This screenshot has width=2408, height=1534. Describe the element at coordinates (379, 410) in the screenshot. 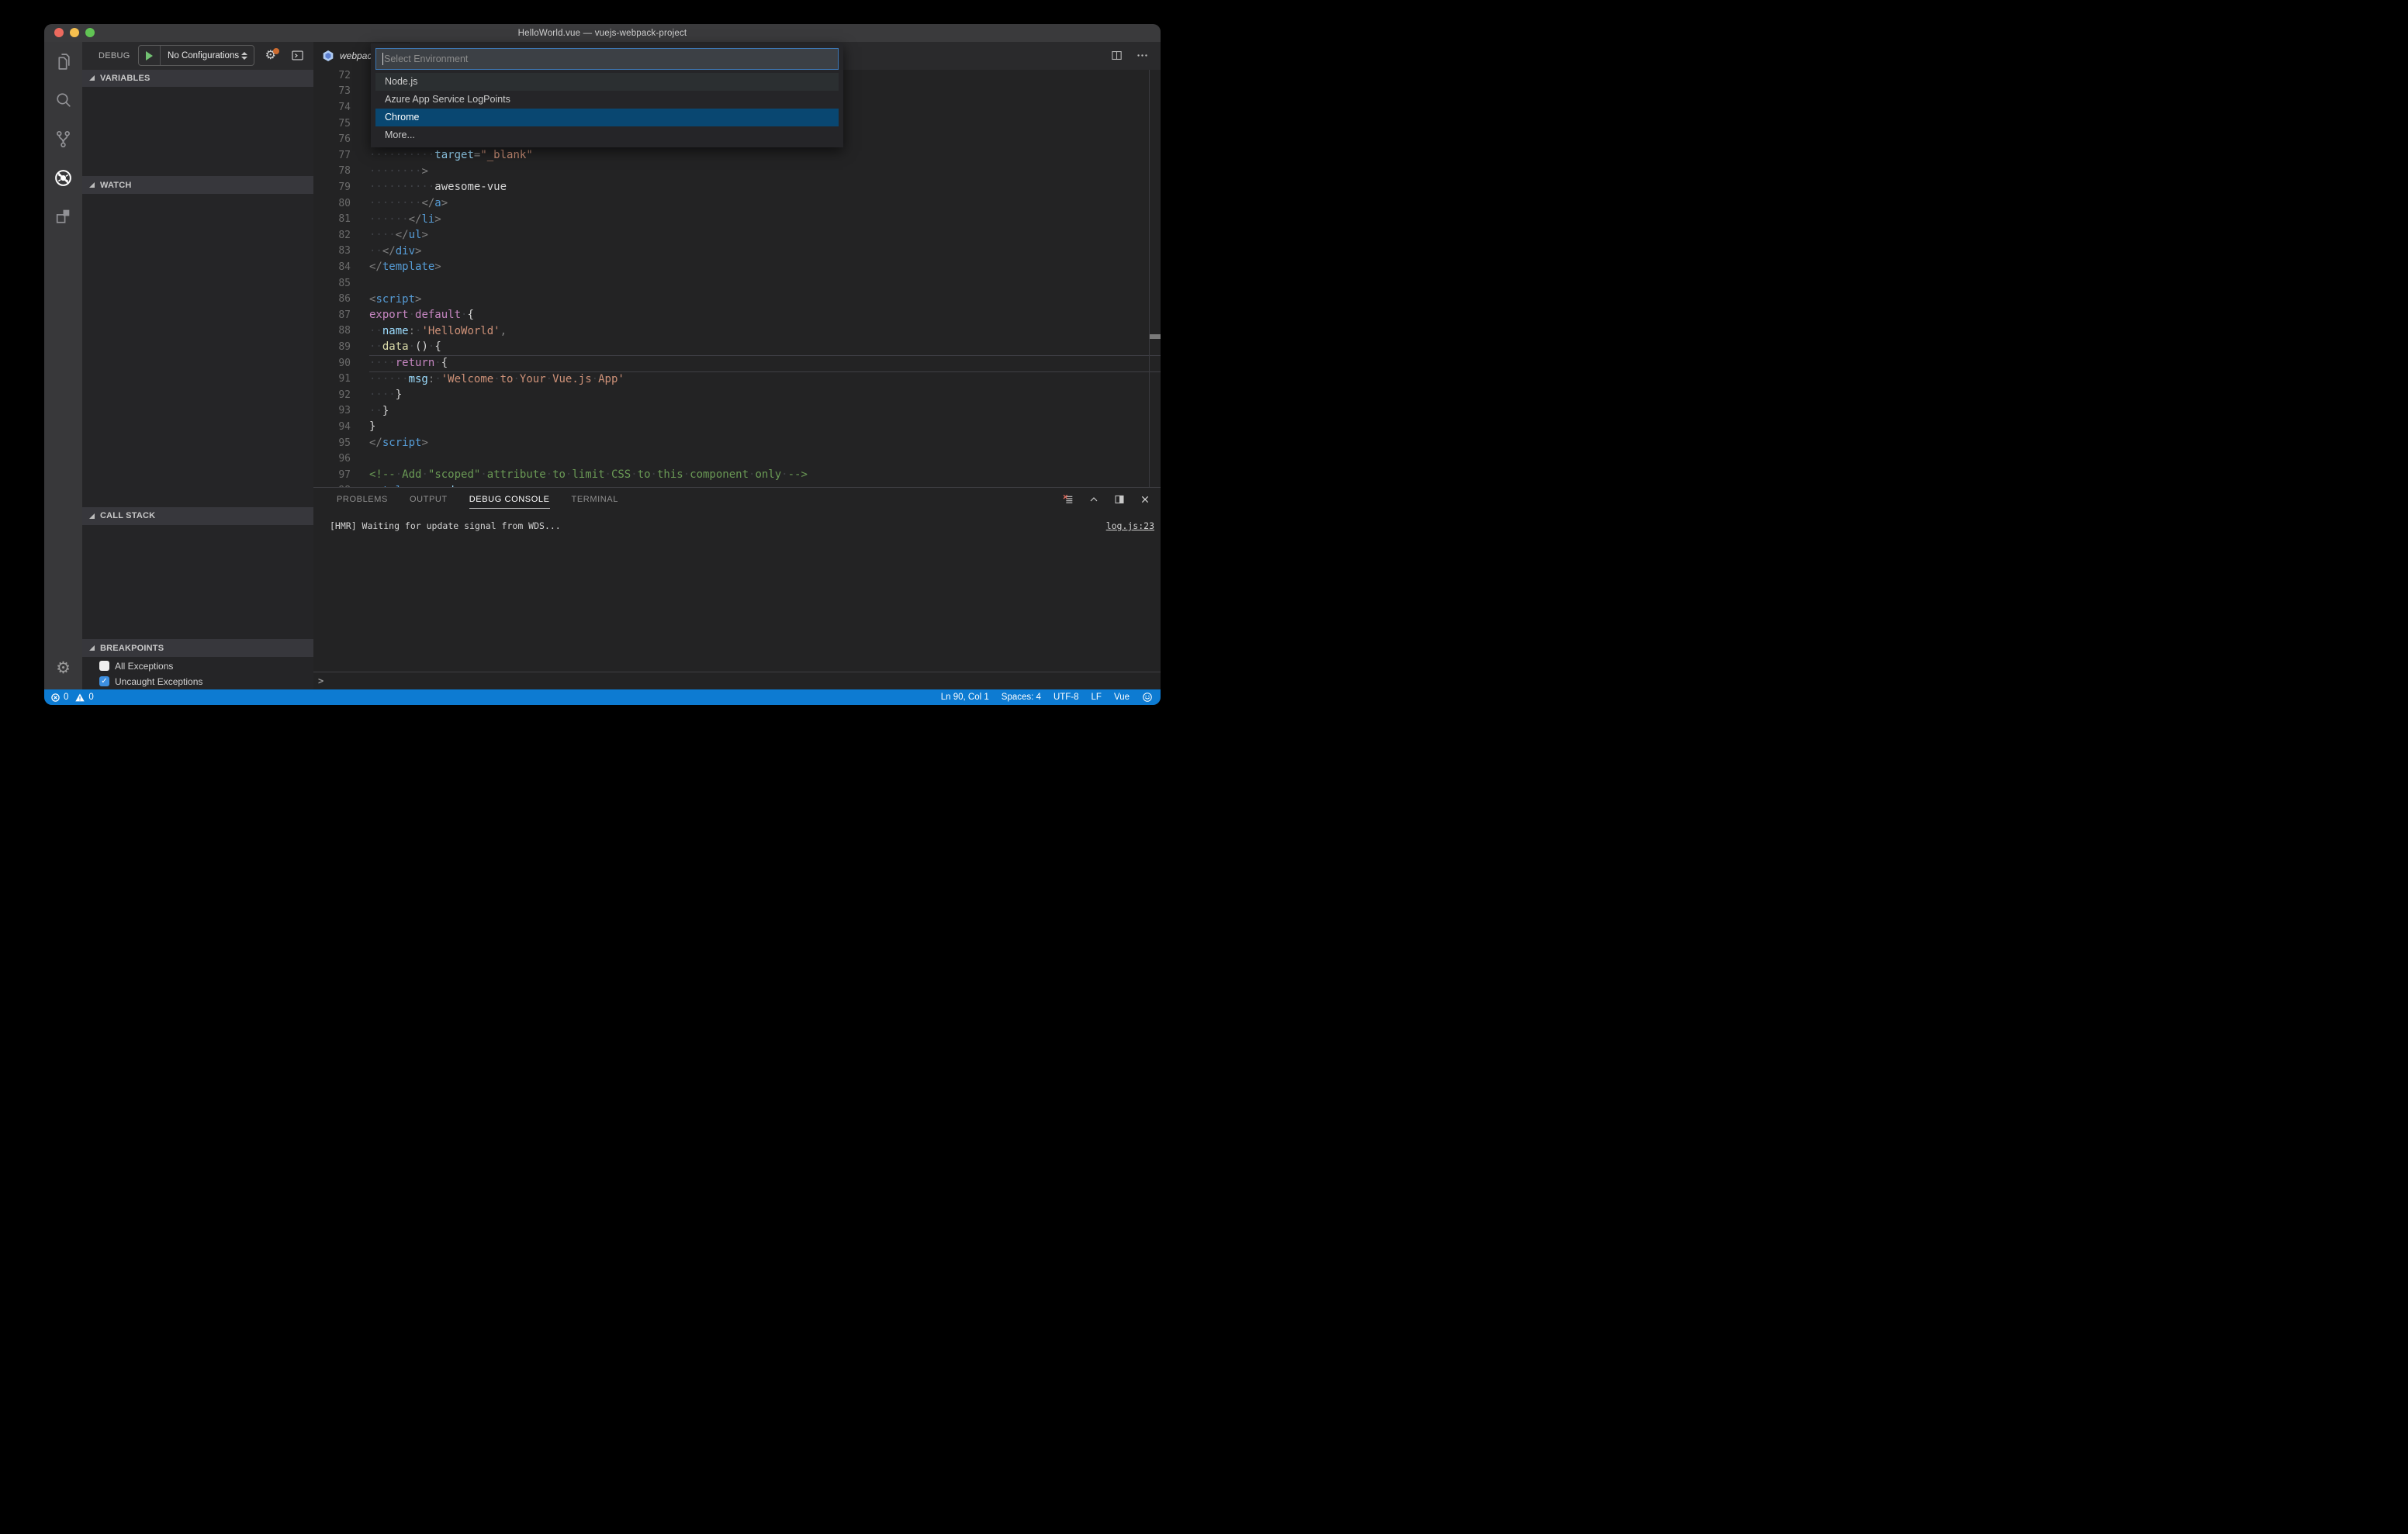

I see `code-text: ··}` at that location.